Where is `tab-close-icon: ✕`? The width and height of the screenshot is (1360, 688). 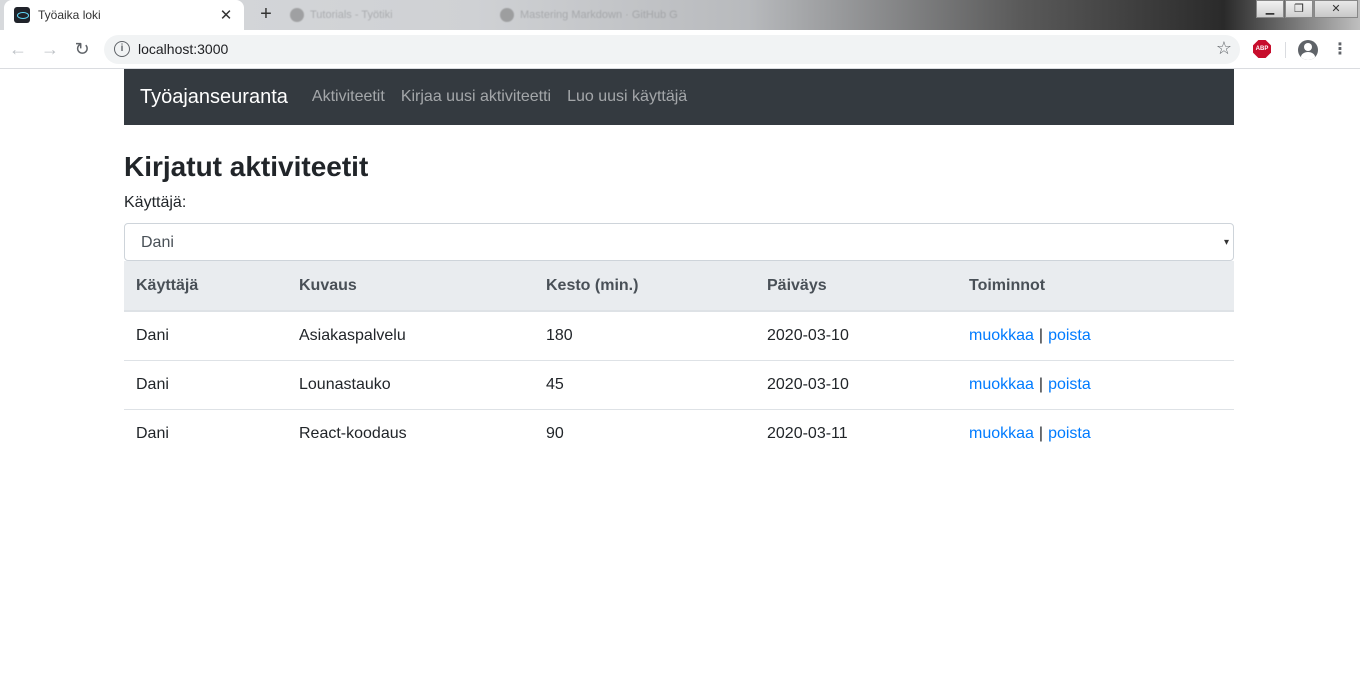
tab-close-icon: ✕ is located at coordinates (226, 15).